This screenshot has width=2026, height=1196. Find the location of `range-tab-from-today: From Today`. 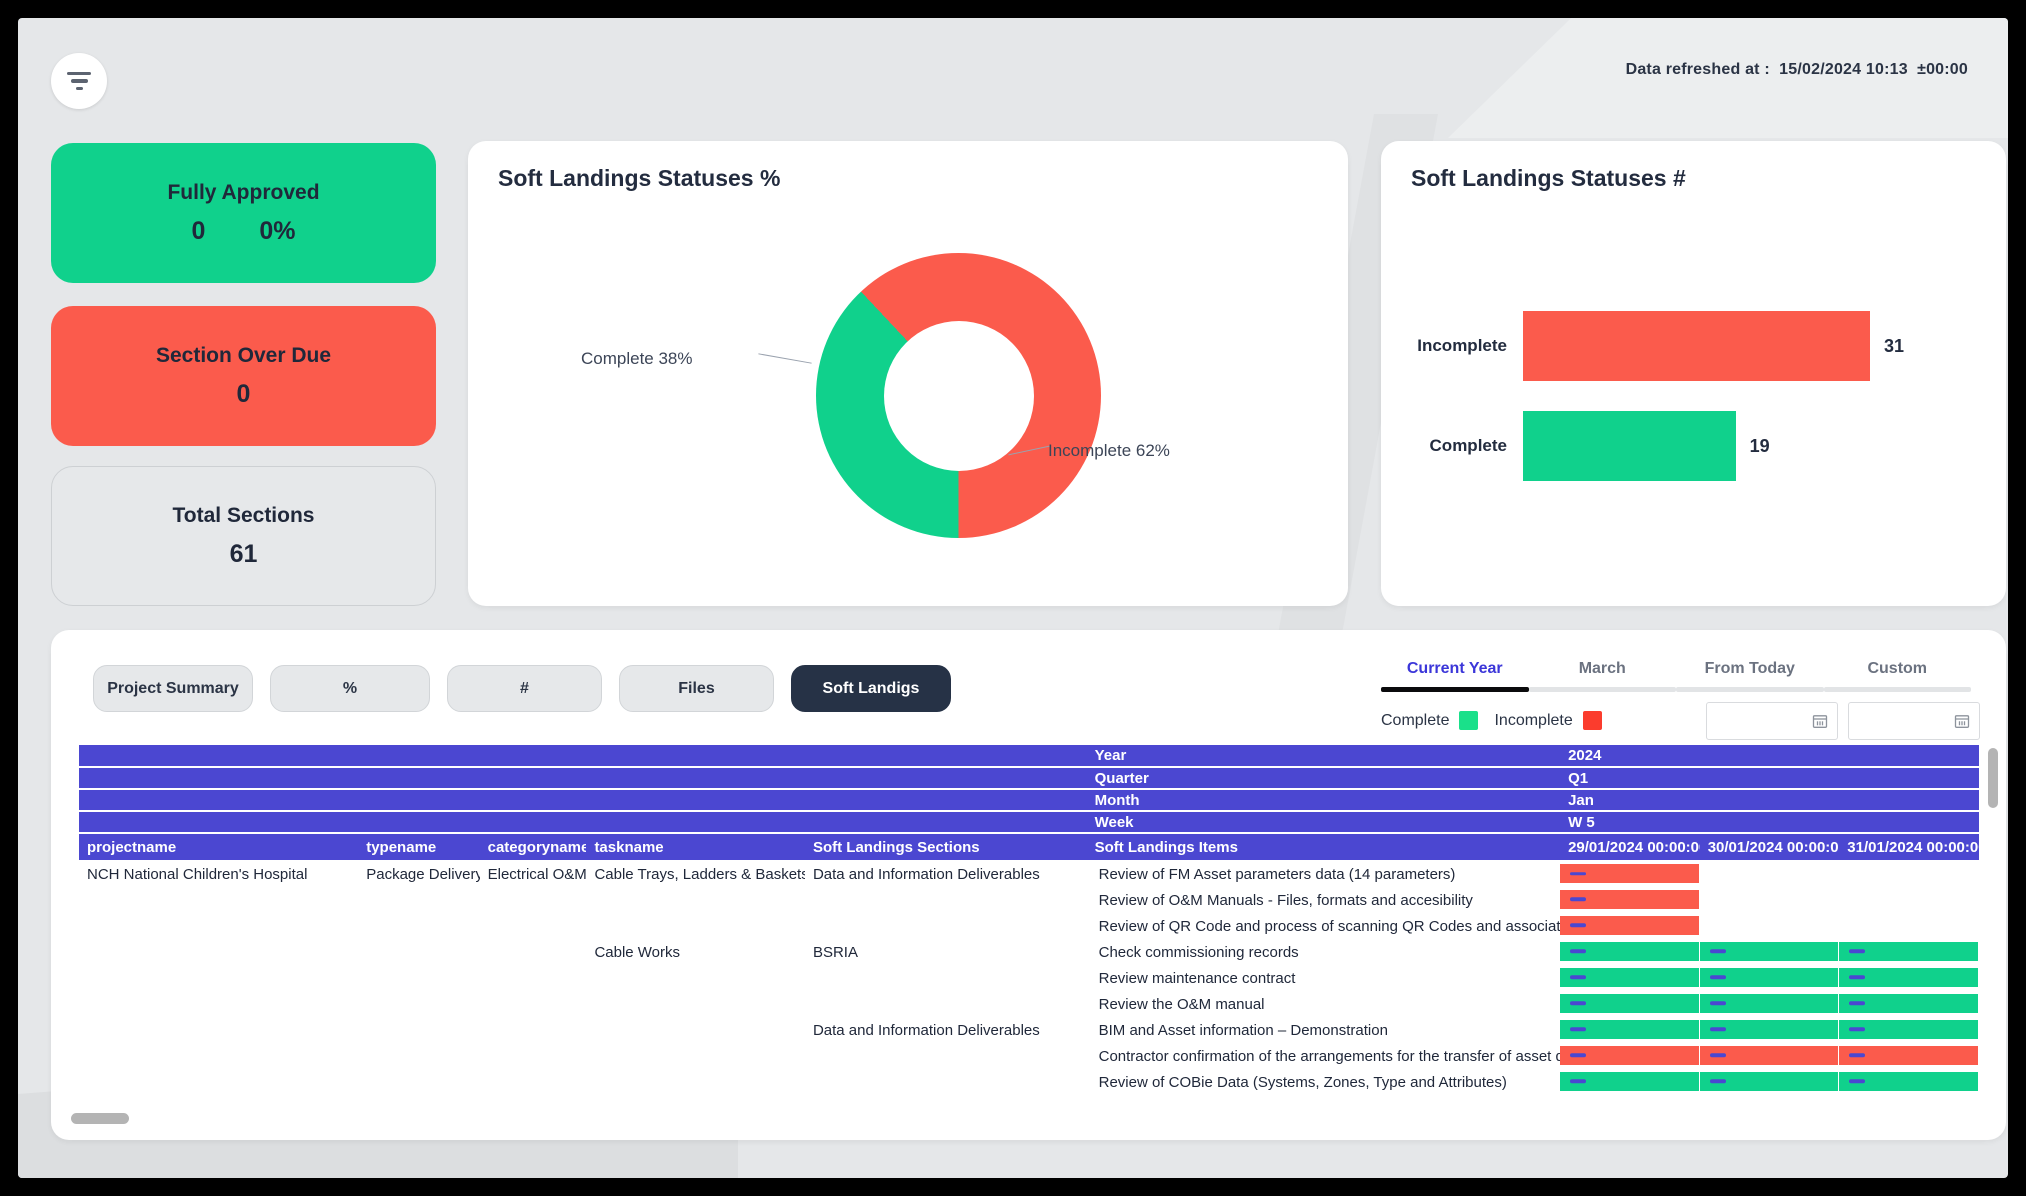

range-tab-from-today: From Today is located at coordinates (1750, 676).